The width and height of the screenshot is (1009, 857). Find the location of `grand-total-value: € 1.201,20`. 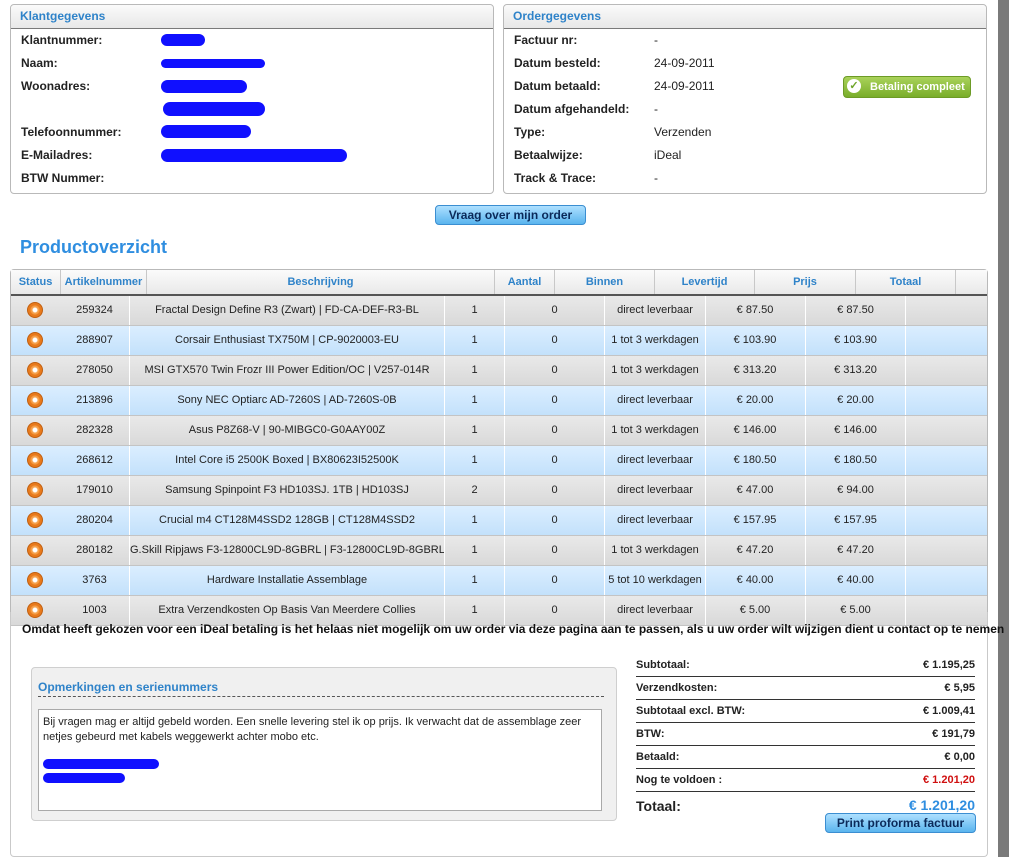

grand-total-value: € 1.201,20 is located at coordinates (941, 805).